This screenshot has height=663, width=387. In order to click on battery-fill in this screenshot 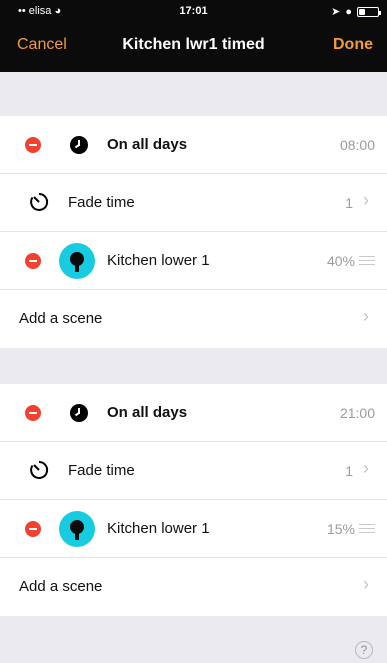, I will do `click(362, 11)`.